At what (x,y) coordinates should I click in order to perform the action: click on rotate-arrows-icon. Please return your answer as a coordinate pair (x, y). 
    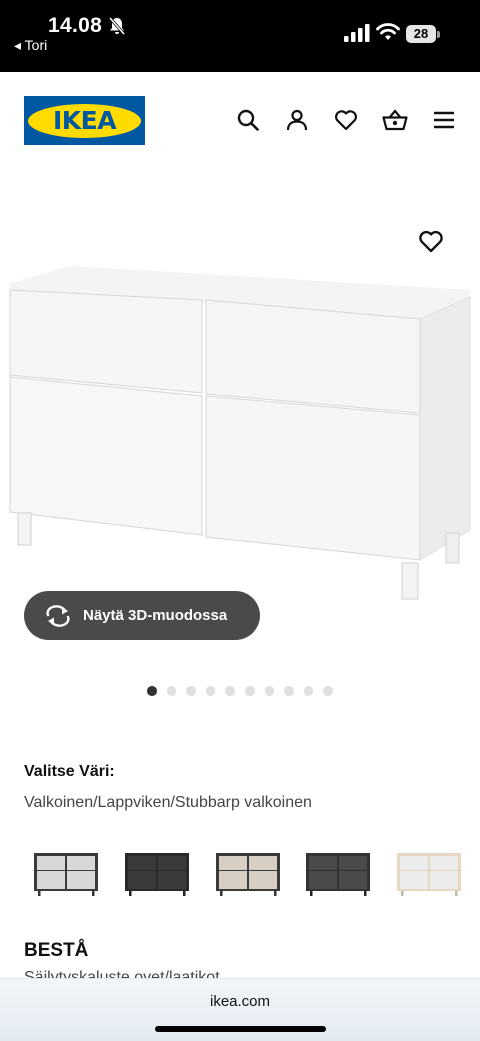
    Looking at the image, I should click on (58, 615).